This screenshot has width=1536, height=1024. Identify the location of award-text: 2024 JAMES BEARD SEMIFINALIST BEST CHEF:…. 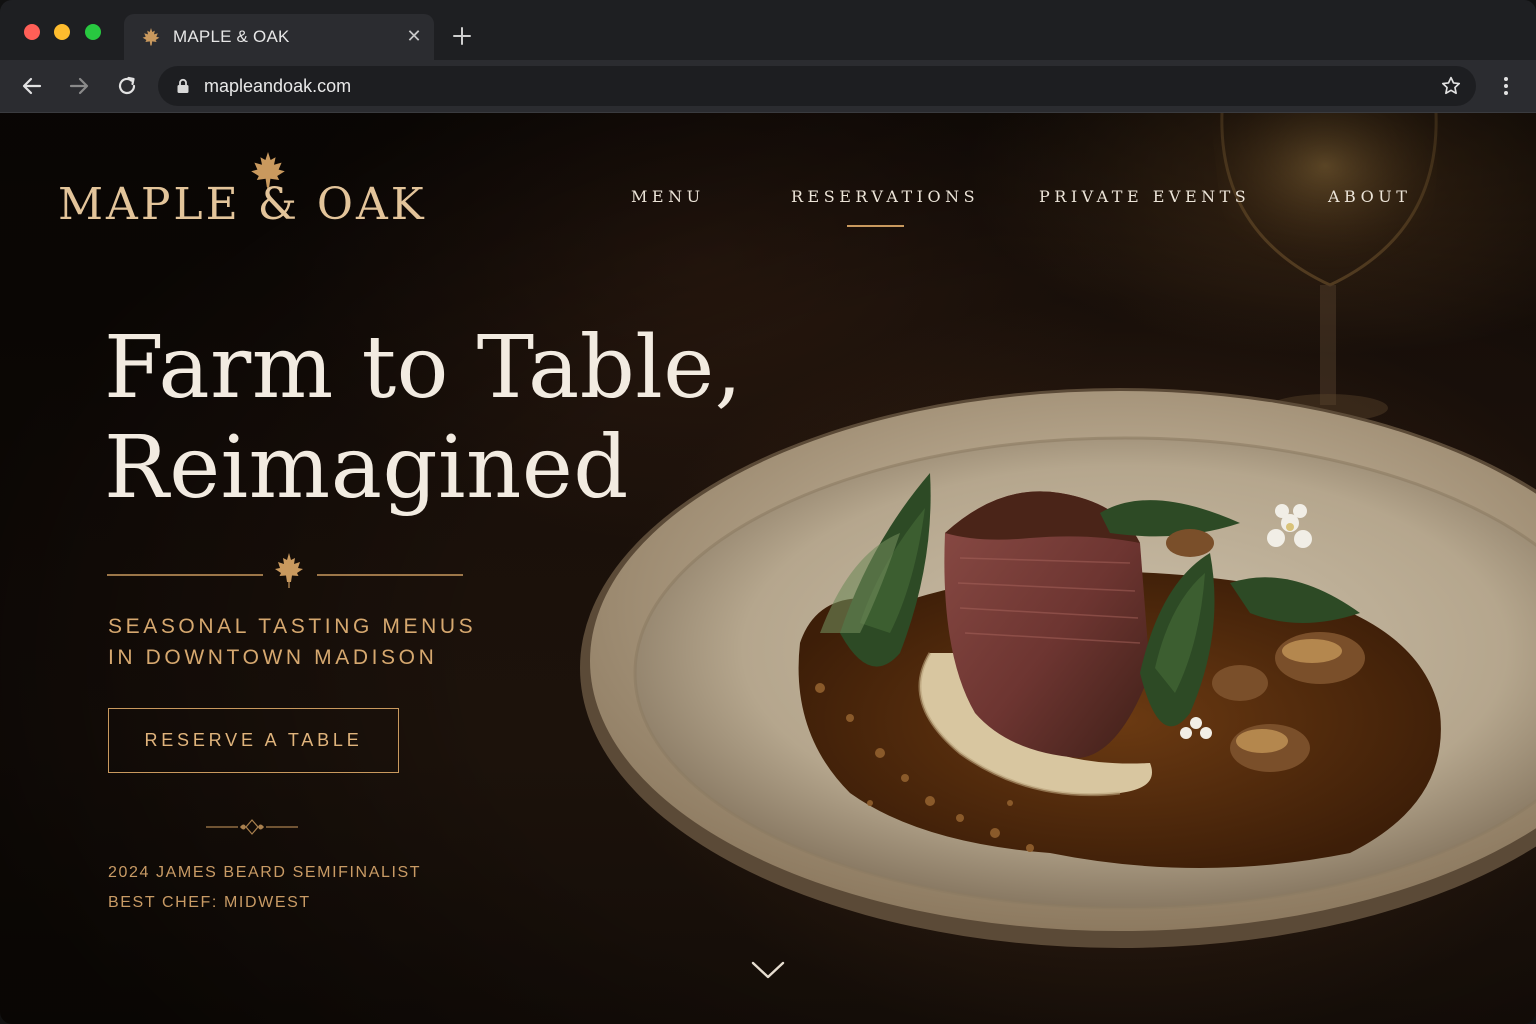
(264, 888).